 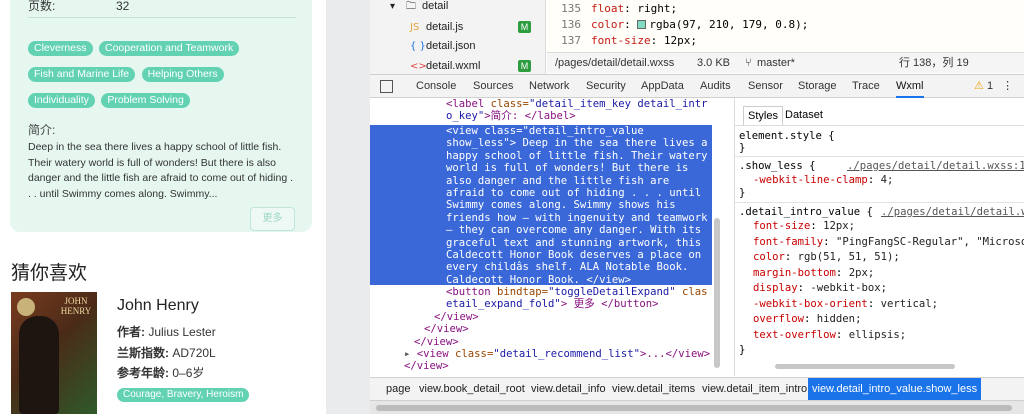 What do you see at coordinates (763, 115) in the screenshot?
I see `tab-styles: Styles` at bounding box center [763, 115].